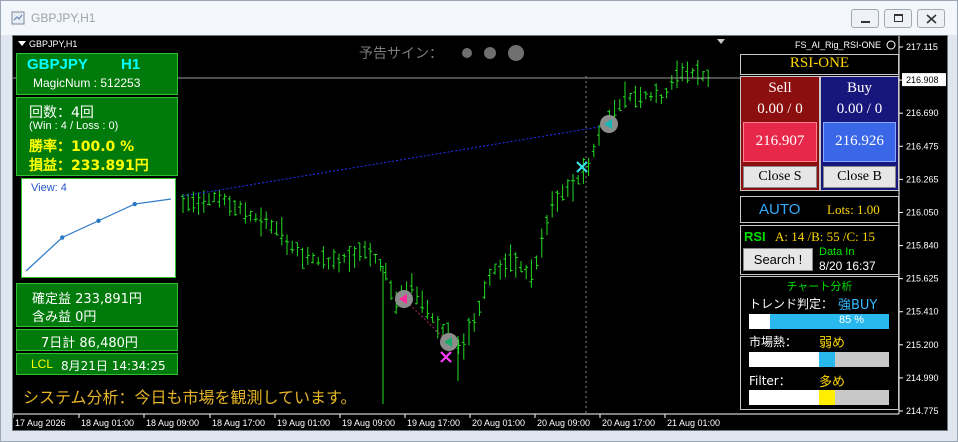  I want to click on mode-label: AUTO, so click(779, 209).